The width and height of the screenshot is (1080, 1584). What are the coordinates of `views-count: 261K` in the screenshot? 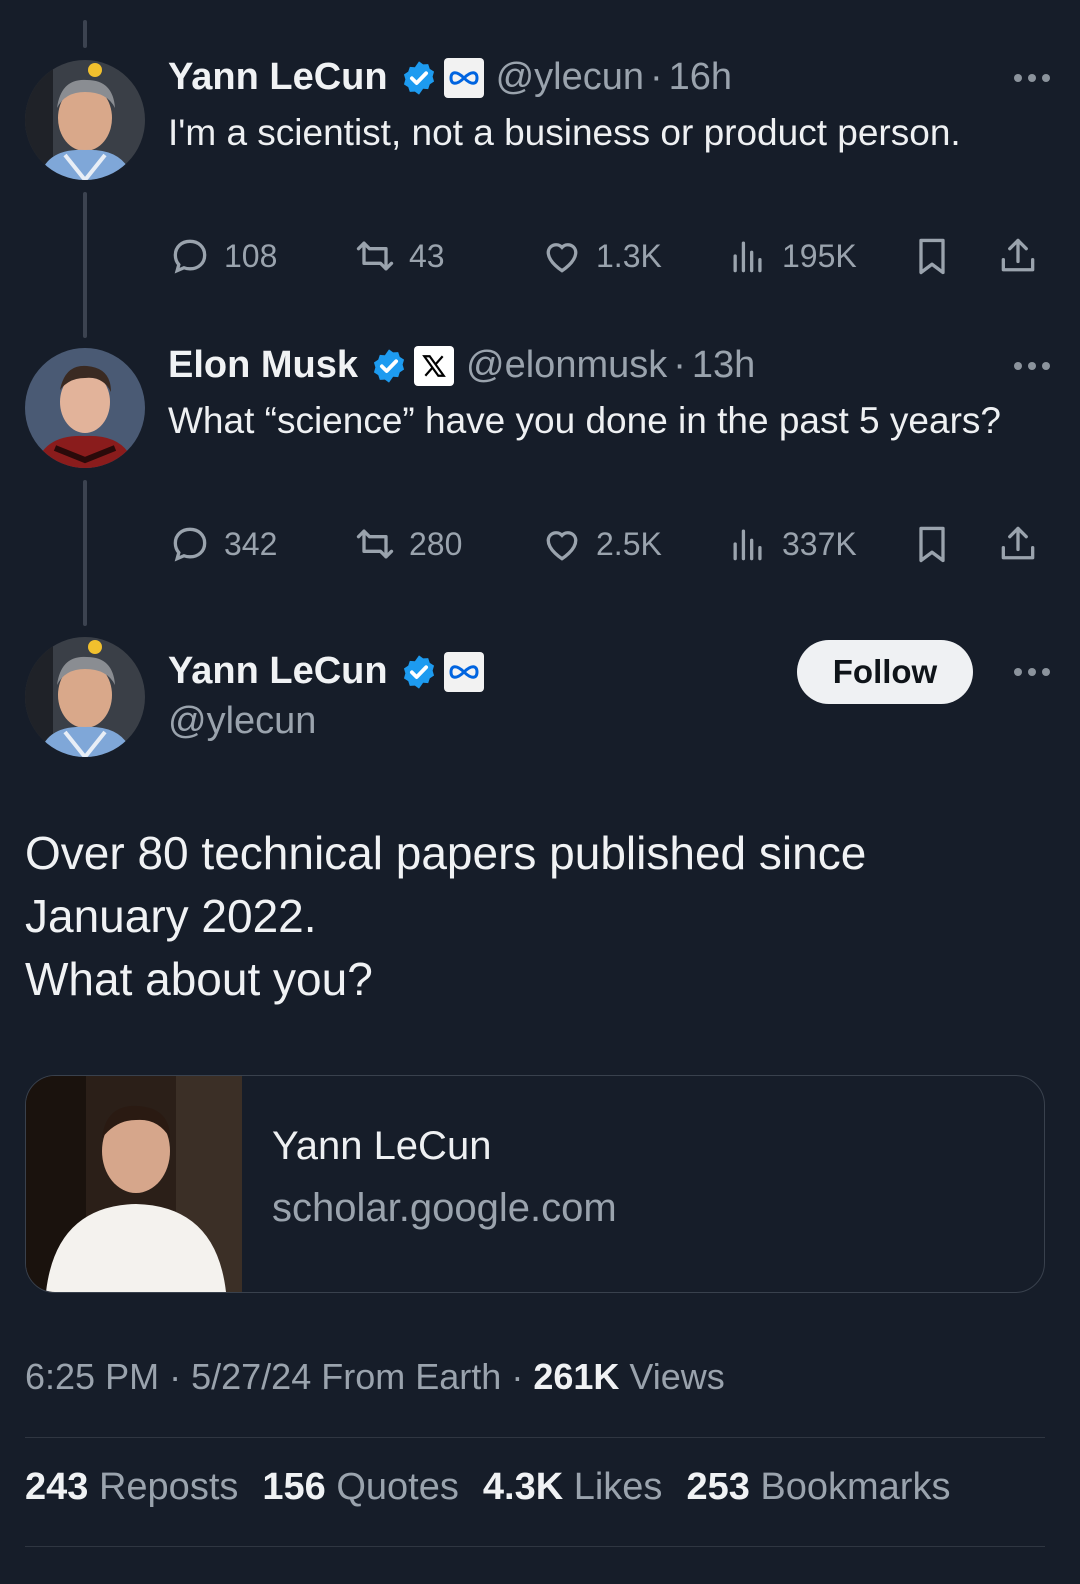 It's located at (576, 1376).